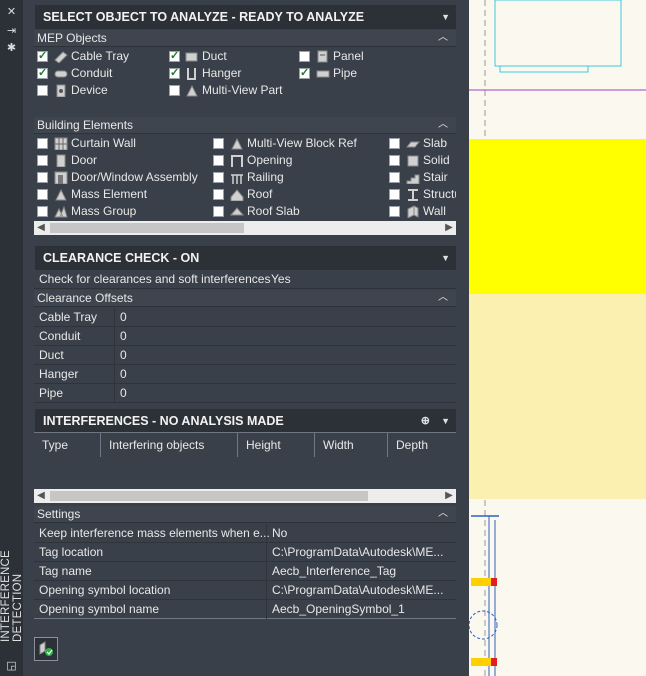 This screenshot has width=646, height=676. I want to click on checkbox-multi-view-block-ref, so click(218, 143).